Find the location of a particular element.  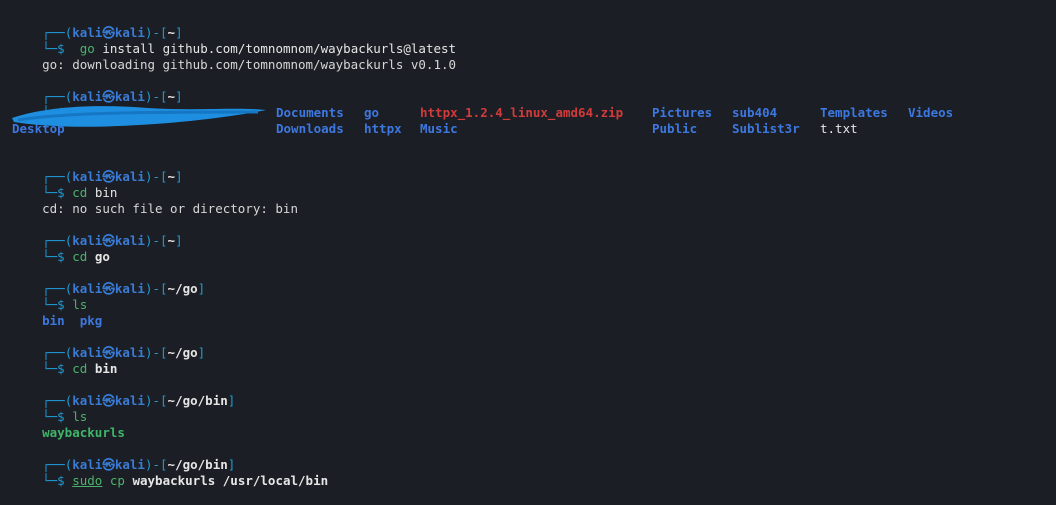

dir-downloads: Downloads is located at coordinates (310, 128).